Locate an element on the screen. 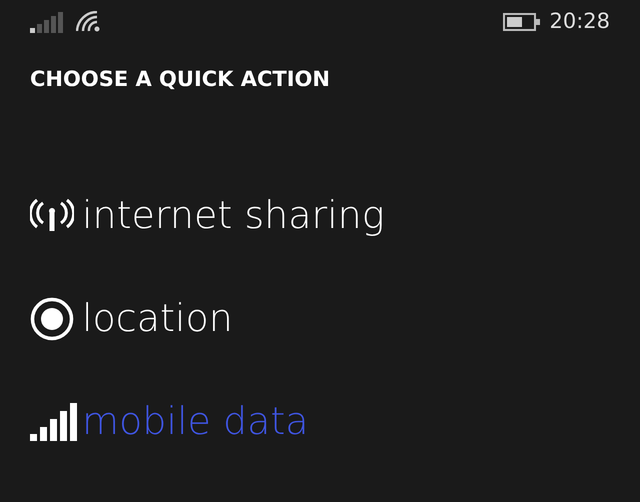 The width and height of the screenshot is (640, 502). radio-target-icon is located at coordinates (52, 318).